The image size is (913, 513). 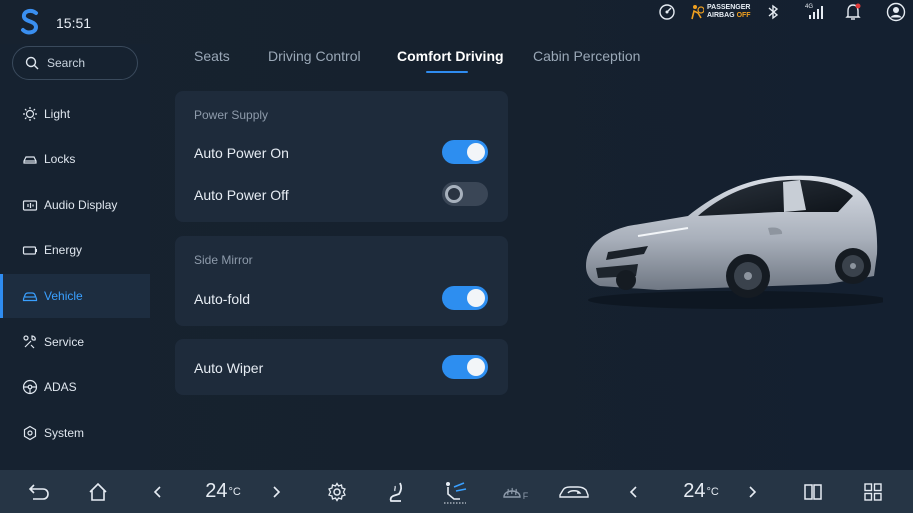 I want to click on left-temp-down-button, so click(x=157, y=491).